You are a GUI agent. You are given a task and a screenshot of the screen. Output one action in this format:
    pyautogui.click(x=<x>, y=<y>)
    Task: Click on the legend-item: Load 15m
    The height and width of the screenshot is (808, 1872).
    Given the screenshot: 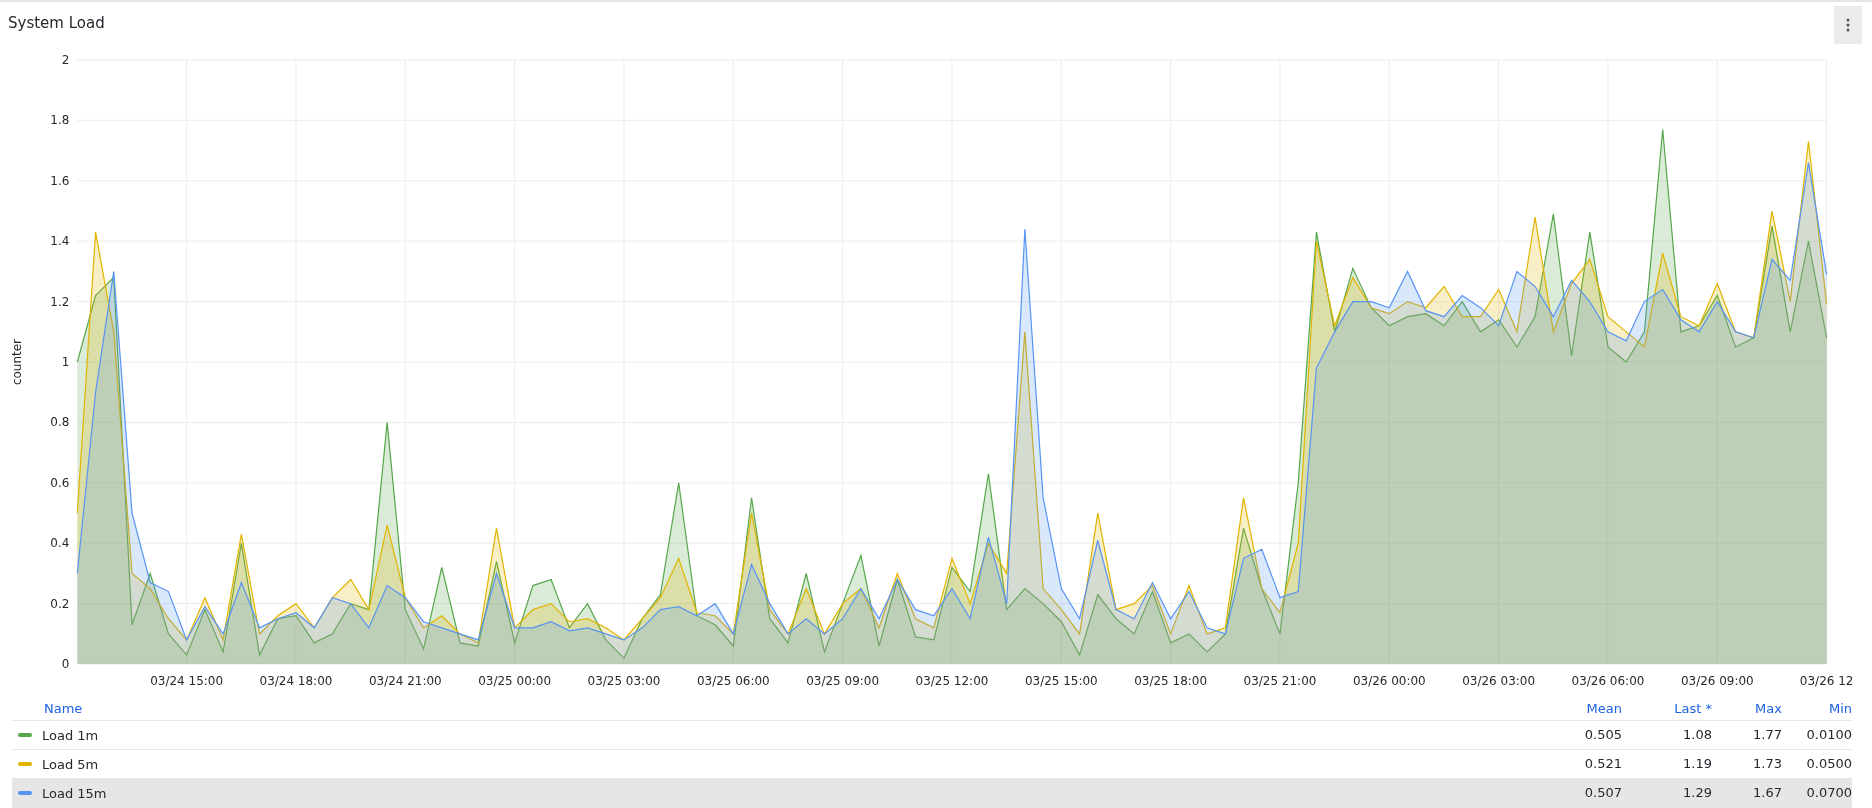 What is the action you would take?
    pyautogui.click(x=772, y=793)
    